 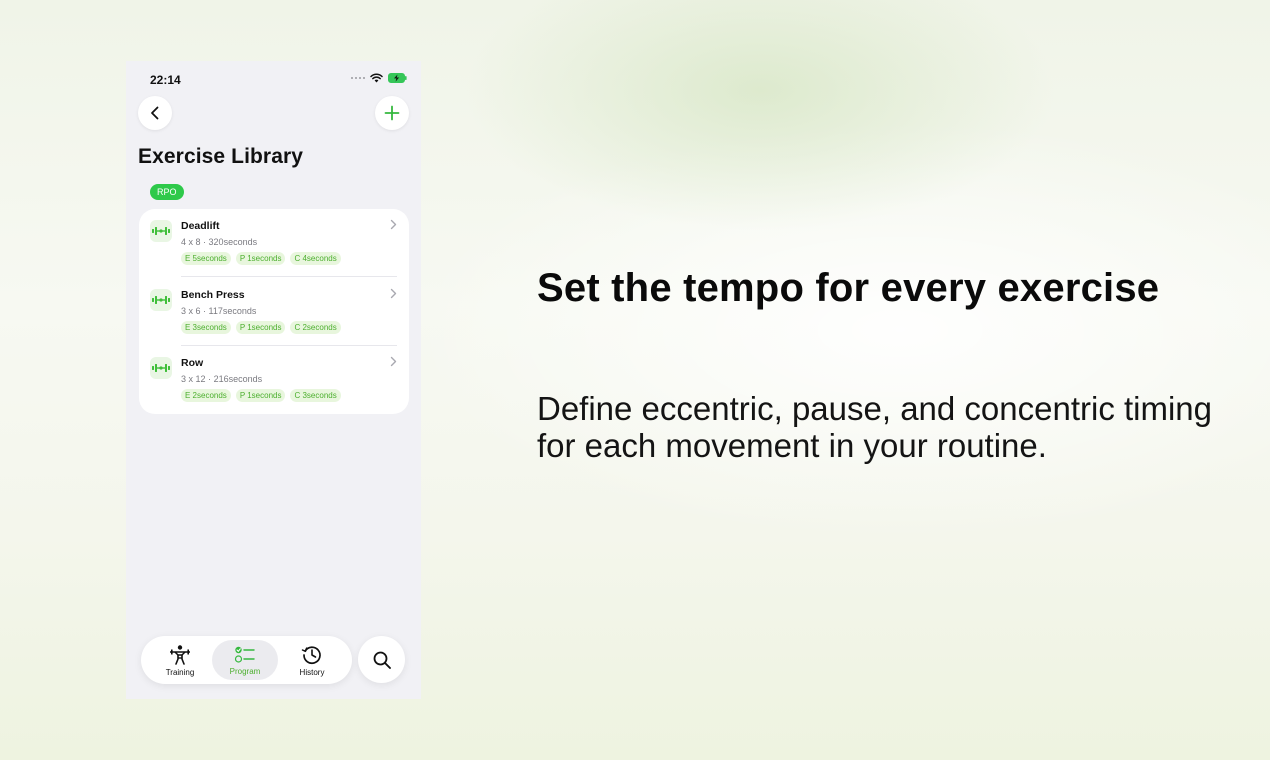 I want to click on search-icon, so click(x=382, y=660).